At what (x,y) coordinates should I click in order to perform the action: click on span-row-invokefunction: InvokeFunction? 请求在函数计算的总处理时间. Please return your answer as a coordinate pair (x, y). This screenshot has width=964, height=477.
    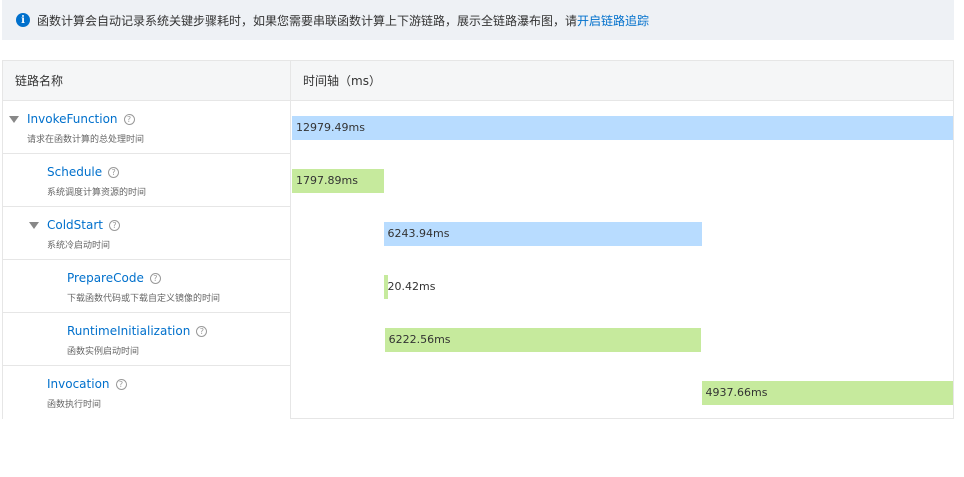
    Looking at the image, I should click on (147, 127).